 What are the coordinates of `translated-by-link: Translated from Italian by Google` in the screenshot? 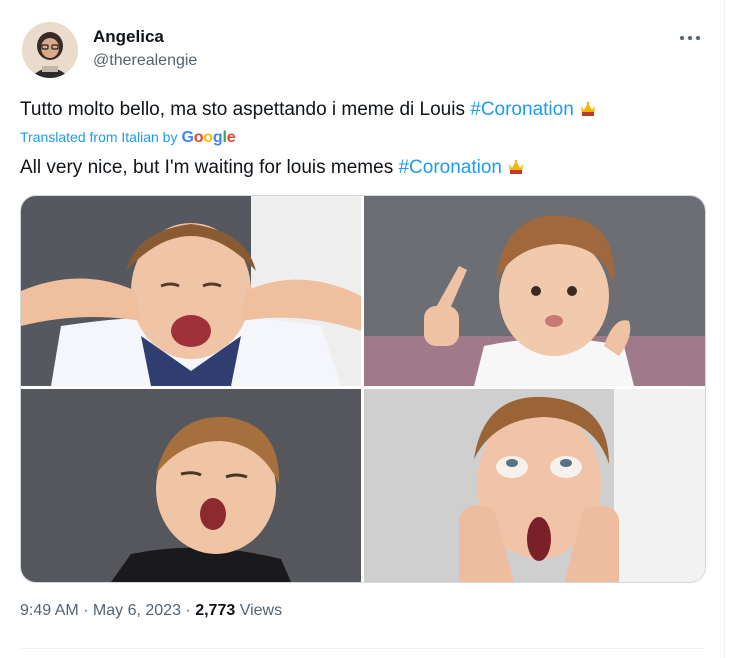 It's located at (128, 138).